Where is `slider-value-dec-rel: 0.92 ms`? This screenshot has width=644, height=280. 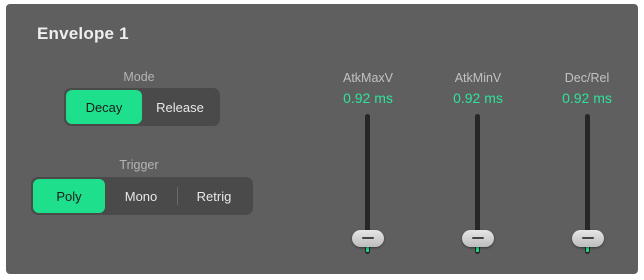
slider-value-dec-rel: 0.92 ms is located at coordinates (587, 98).